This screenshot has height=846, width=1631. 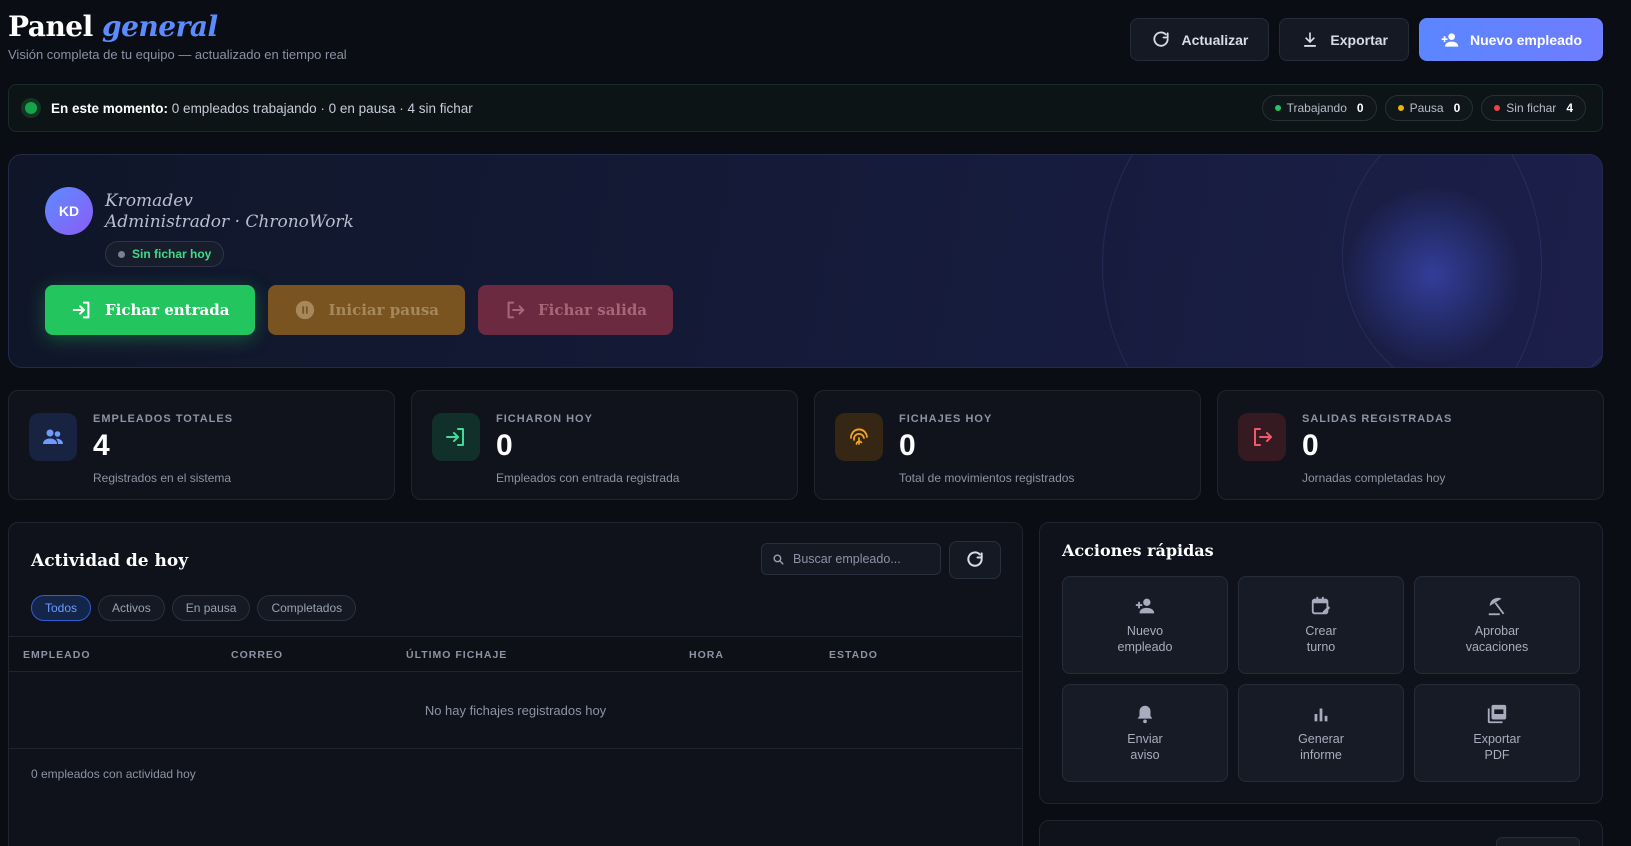 I want to click on clock-out-button: Fichar salida, so click(x=576, y=310).